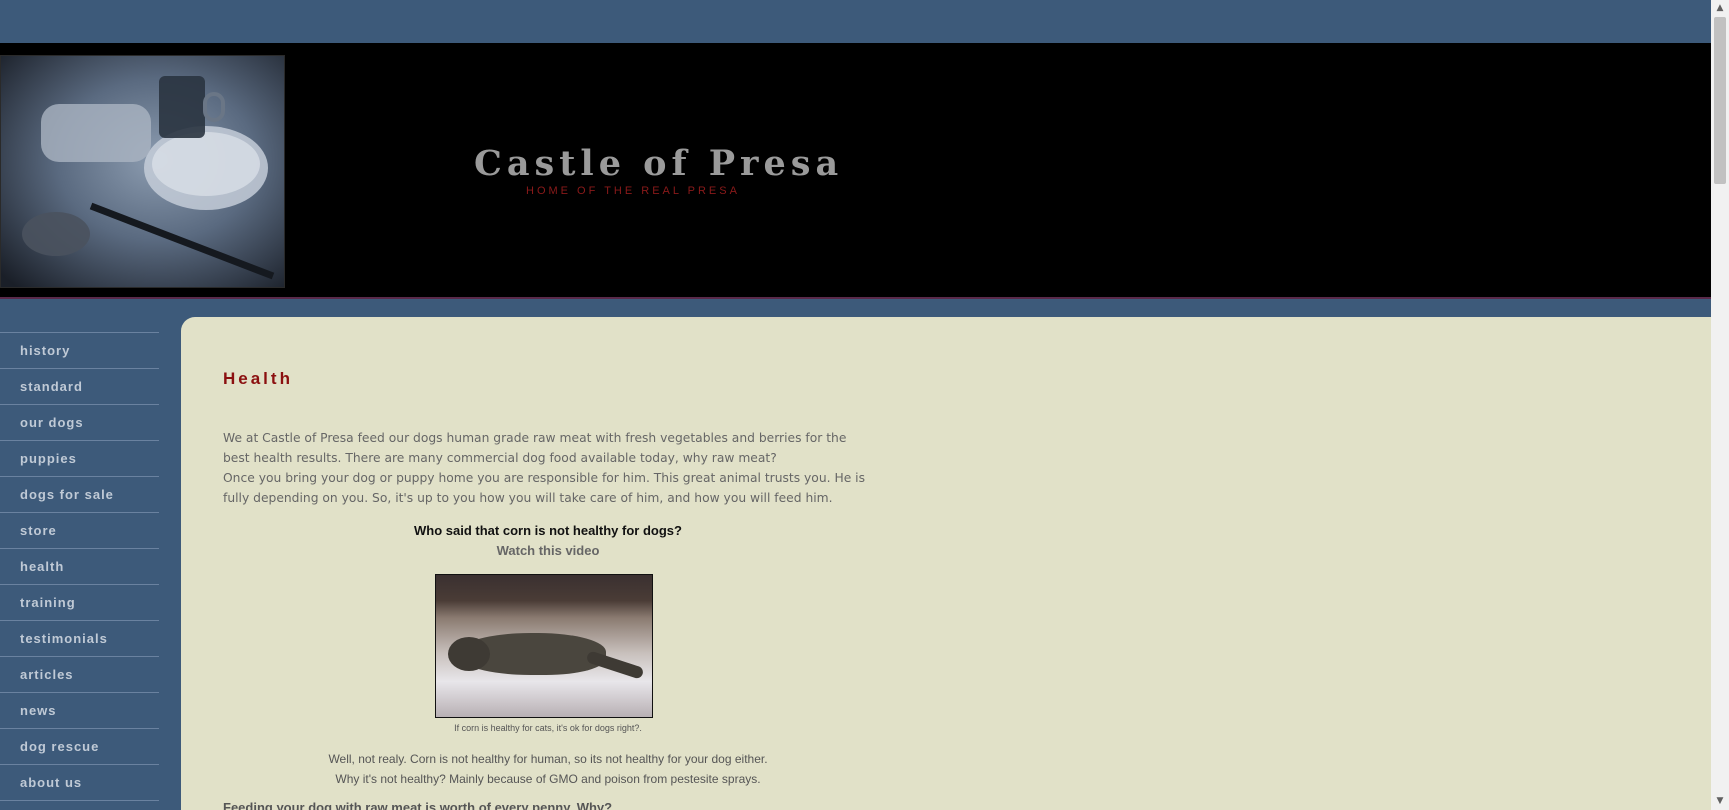  What do you see at coordinates (659, 163) in the screenshot?
I see `site-title: Castle of Presa` at bounding box center [659, 163].